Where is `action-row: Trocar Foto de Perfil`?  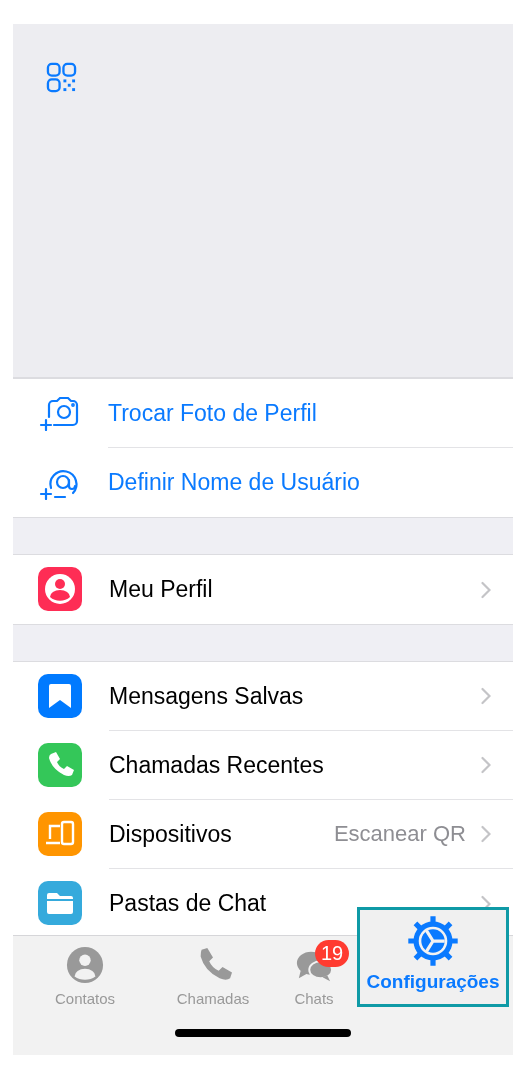 action-row: Trocar Foto de Perfil is located at coordinates (263, 413).